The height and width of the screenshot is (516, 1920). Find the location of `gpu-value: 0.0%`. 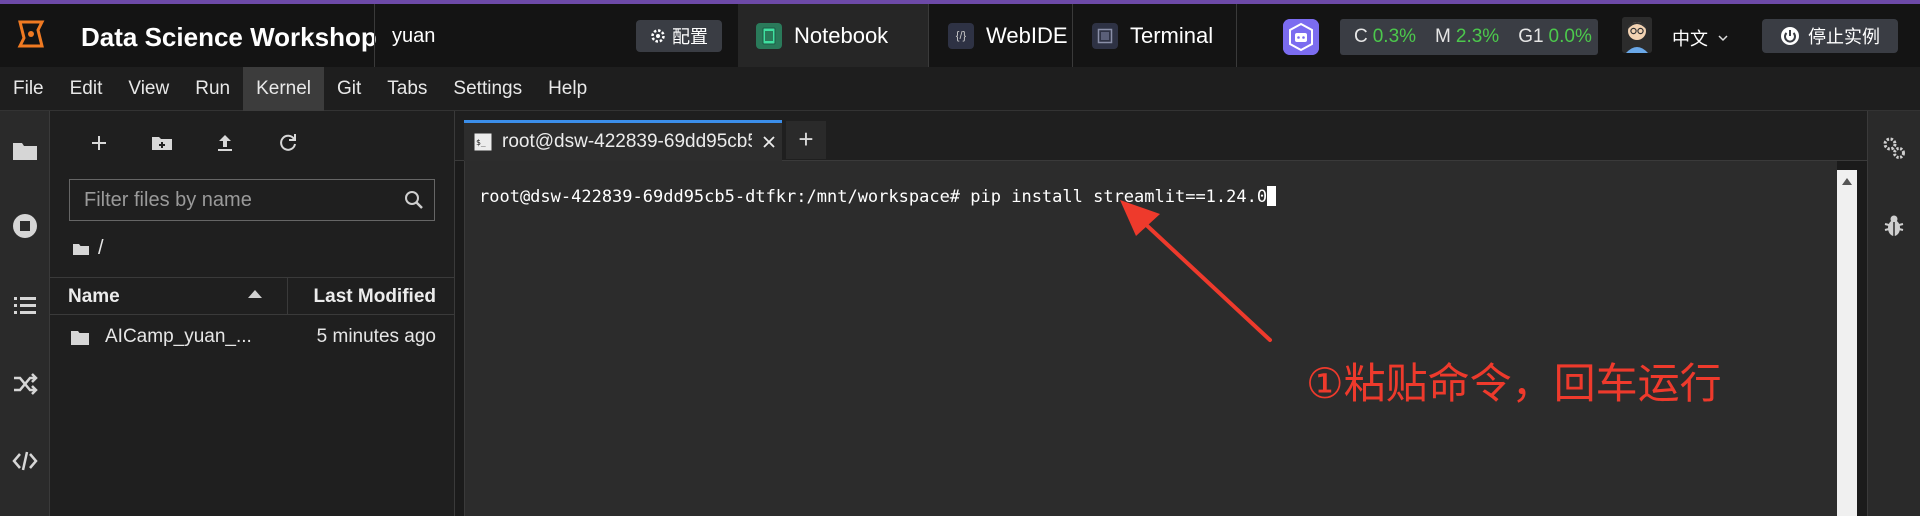

gpu-value: 0.0% is located at coordinates (1570, 36).